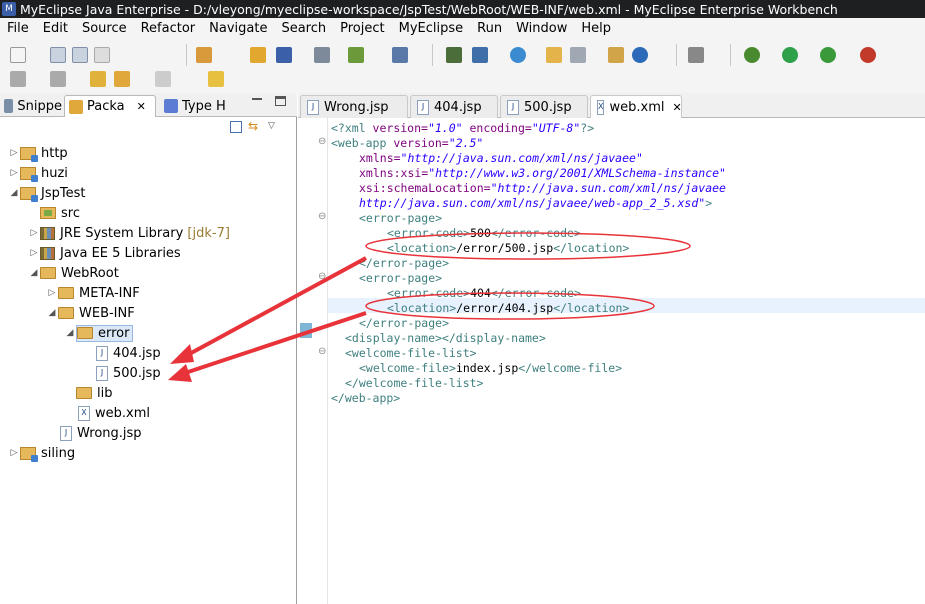 This screenshot has width=925, height=604. Describe the element at coordinates (168, 28) in the screenshot. I see `menu-refactor: Refactor` at that location.